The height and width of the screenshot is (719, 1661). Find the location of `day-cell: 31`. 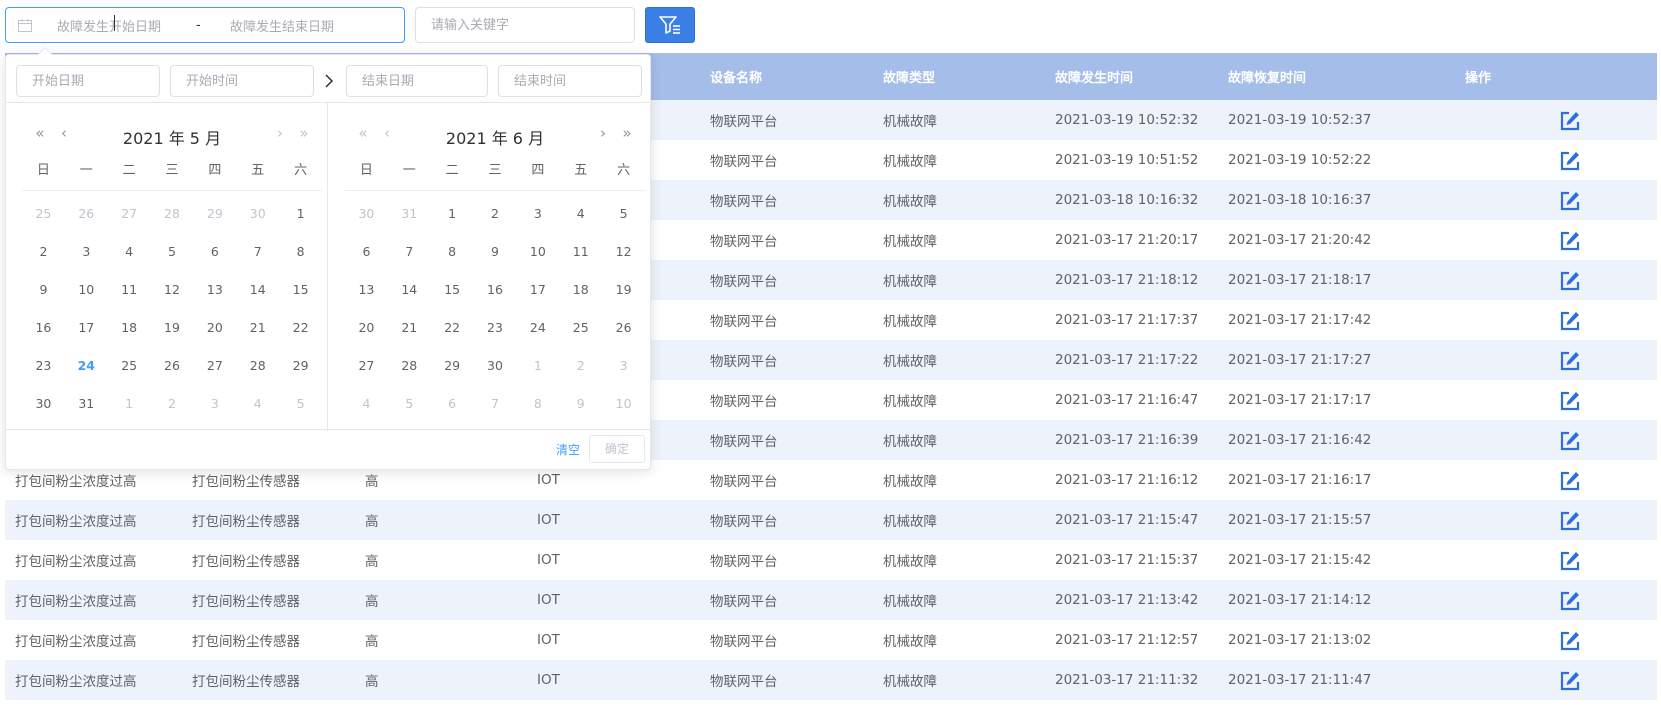

day-cell: 31 is located at coordinates (409, 214).